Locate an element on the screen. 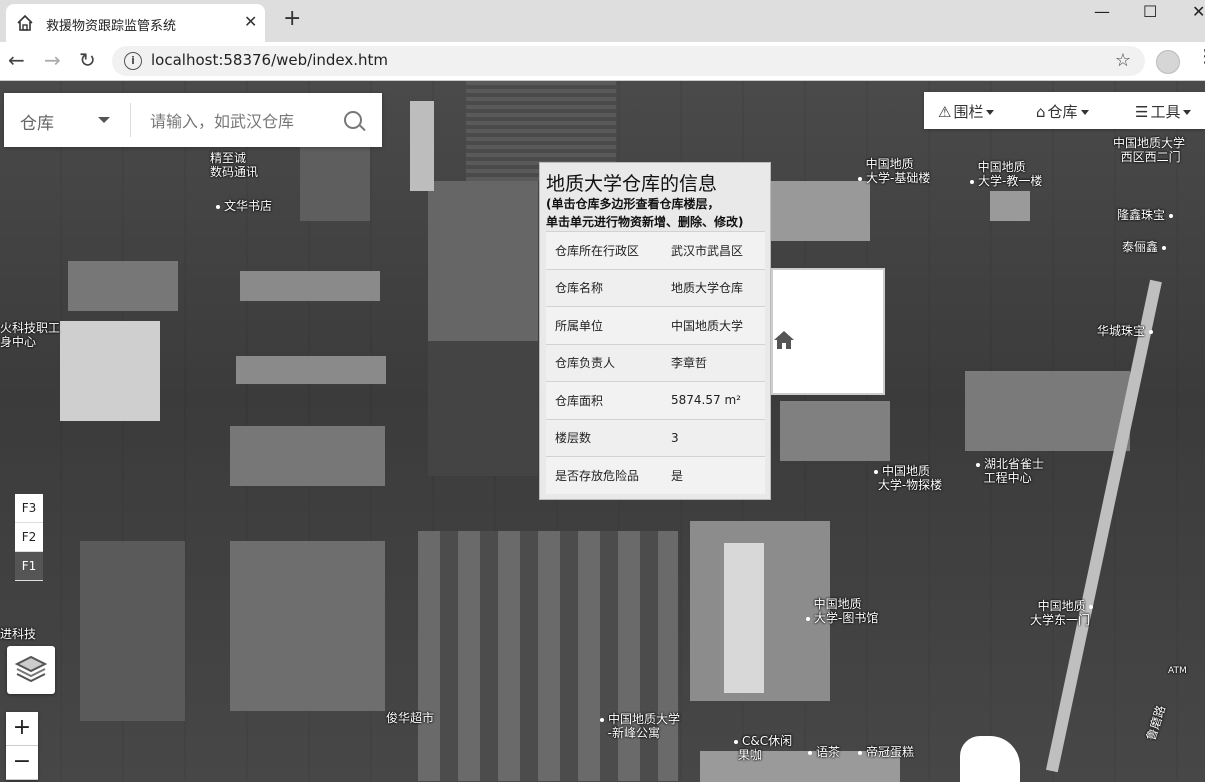 This screenshot has height=782, width=1205. house-icon is located at coordinates (25, 22).